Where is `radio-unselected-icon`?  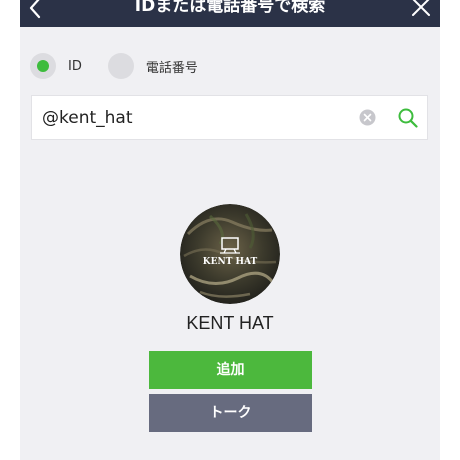 radio-unselected-icon is located at coordinates (120, 66).